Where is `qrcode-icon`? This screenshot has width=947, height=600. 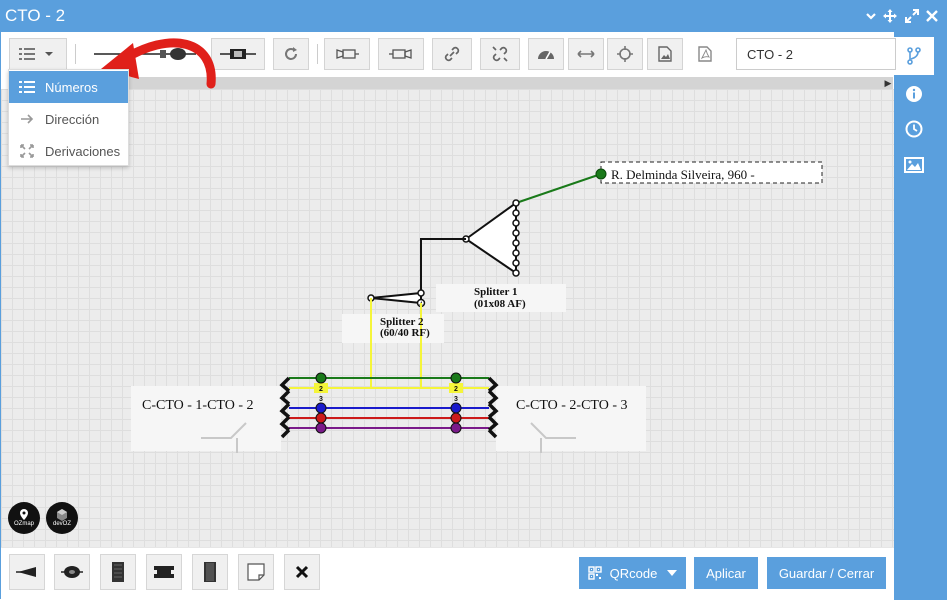 qrcode-icon is located at coordinates (594, 573).